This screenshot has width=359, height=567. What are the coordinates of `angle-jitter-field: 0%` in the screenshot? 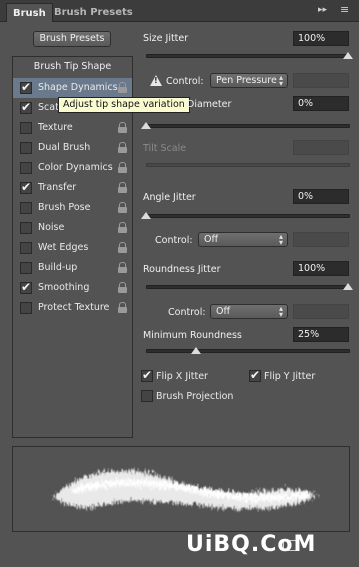 It's located at (321, 196).